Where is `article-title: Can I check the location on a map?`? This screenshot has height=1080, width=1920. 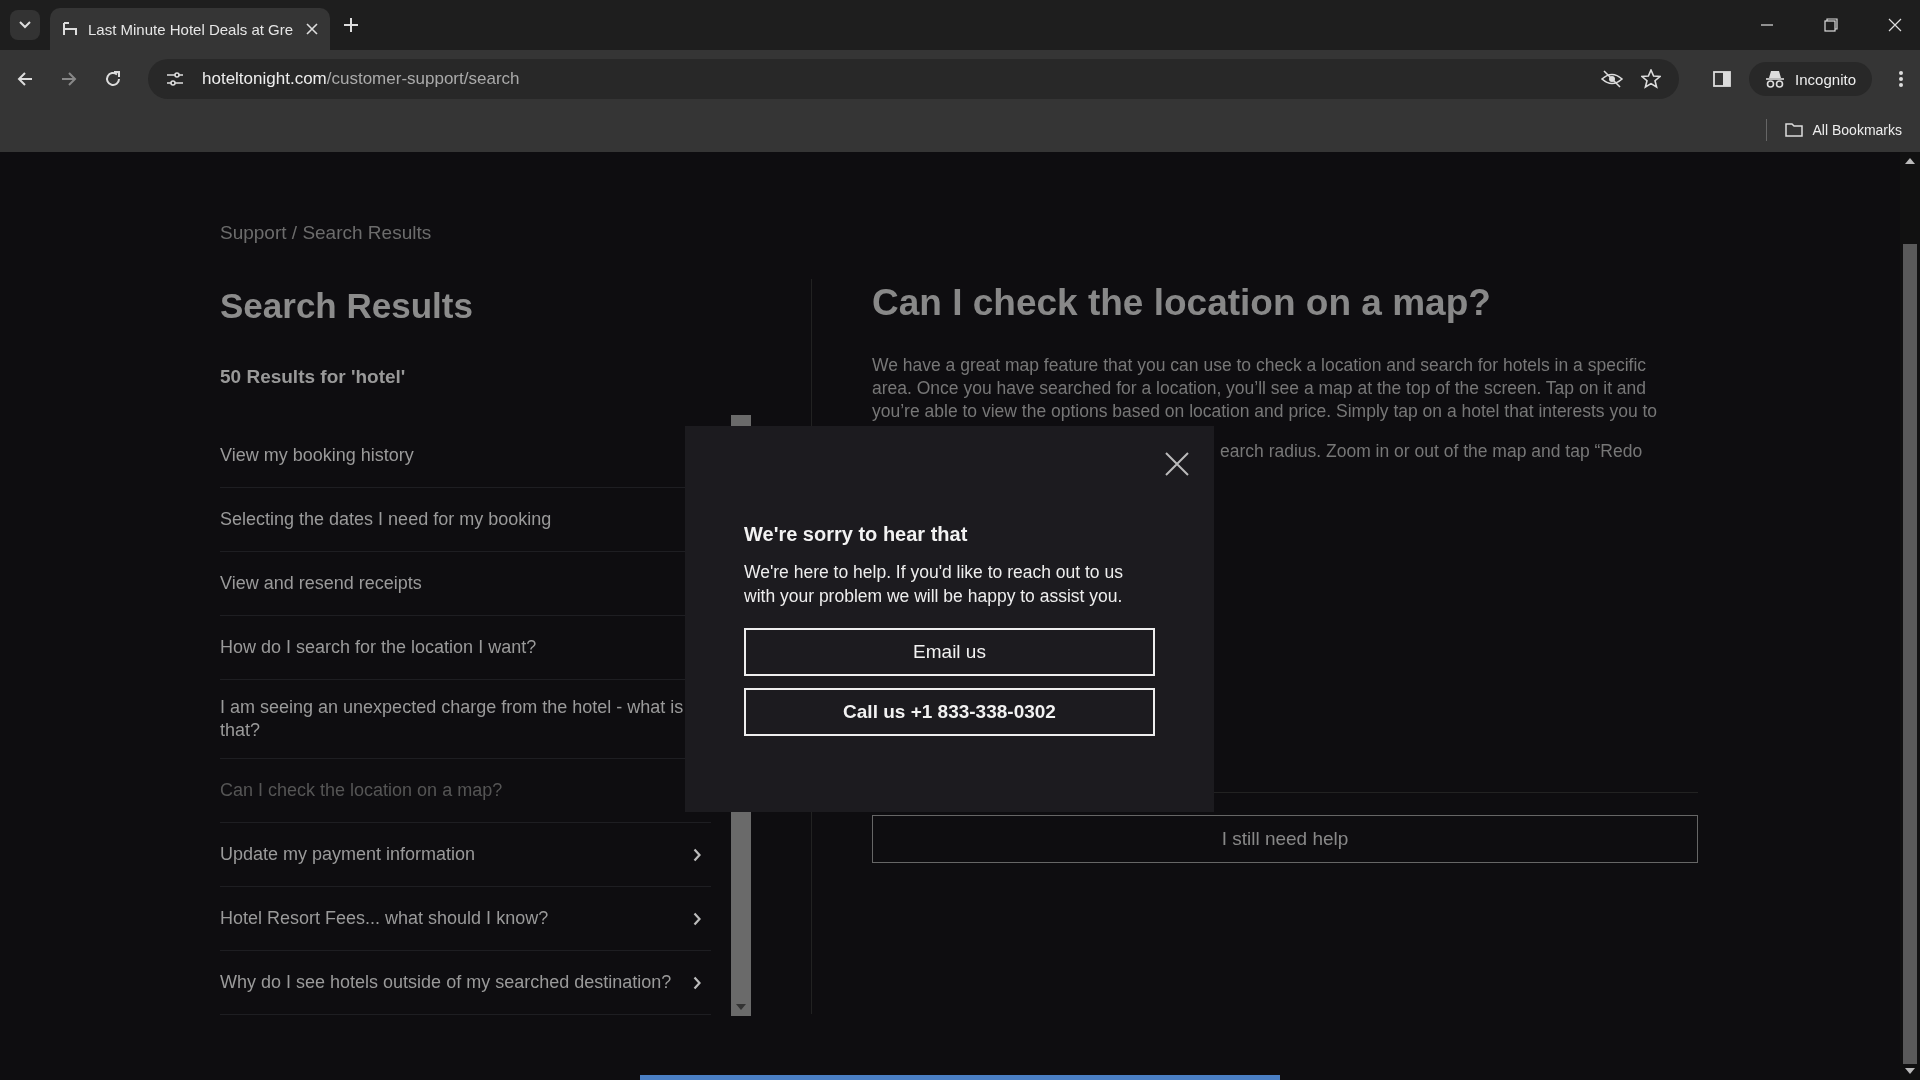 article-title: Can I check the location on a map? is located at coordinates (1182, 303).